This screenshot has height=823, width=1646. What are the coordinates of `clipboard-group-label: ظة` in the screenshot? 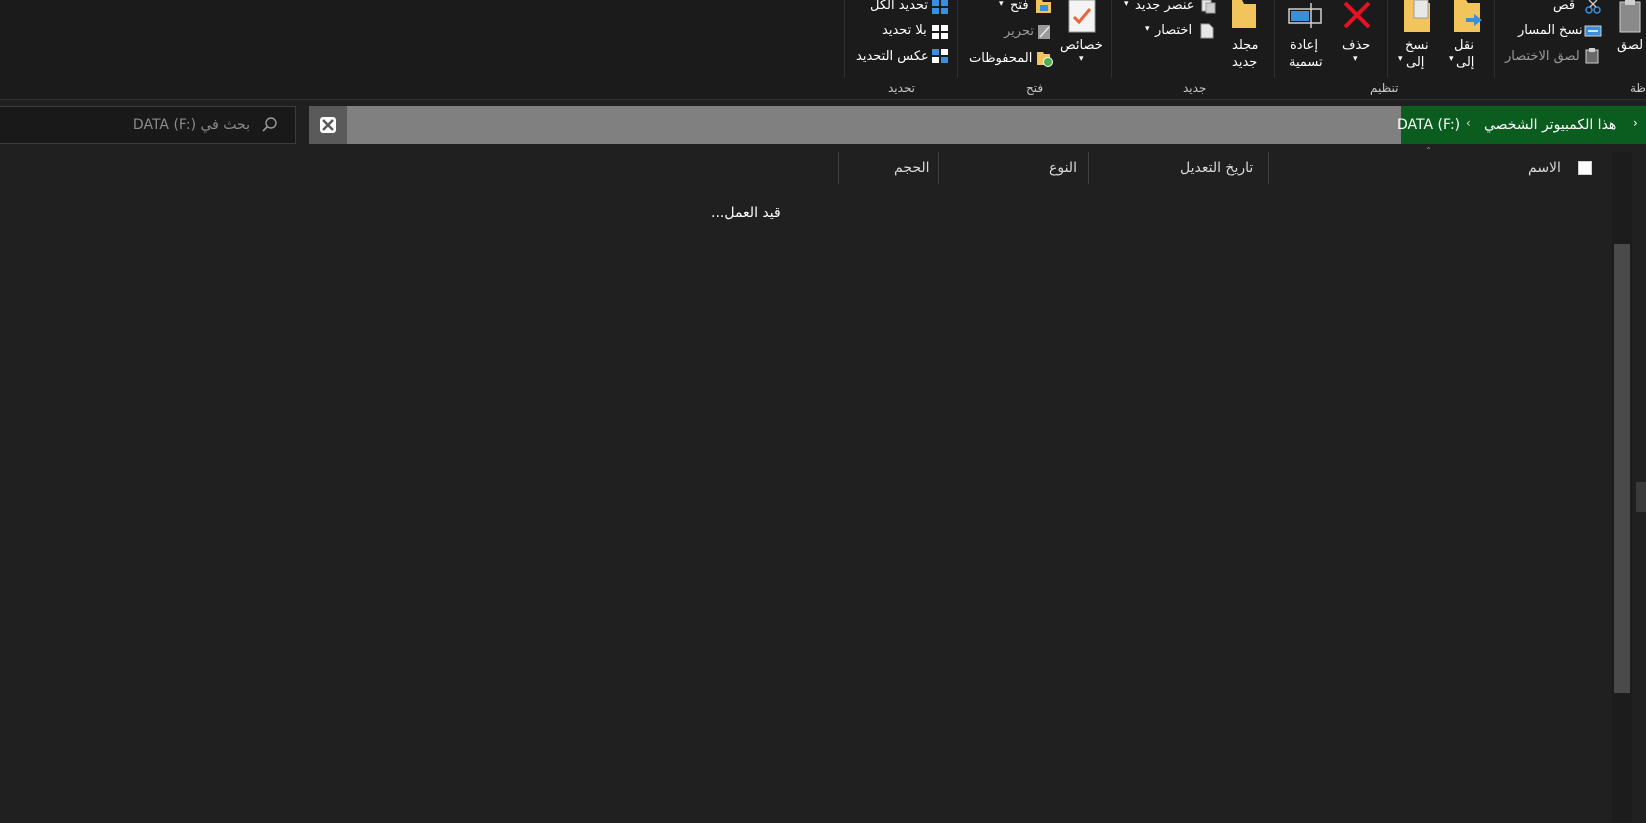 It's located at (1638, 88).